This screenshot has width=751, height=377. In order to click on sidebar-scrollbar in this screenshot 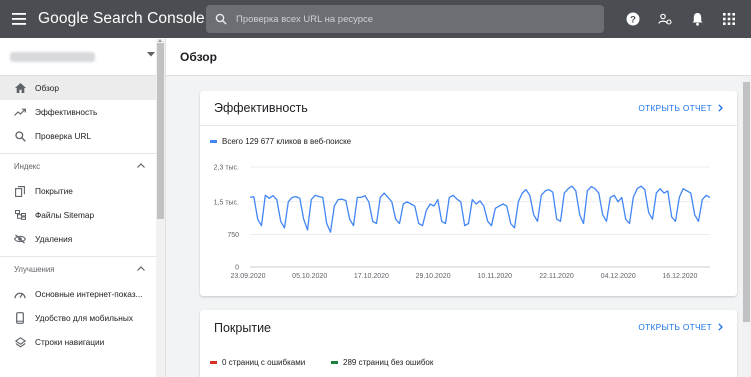, I will do `click(160, 208)`.